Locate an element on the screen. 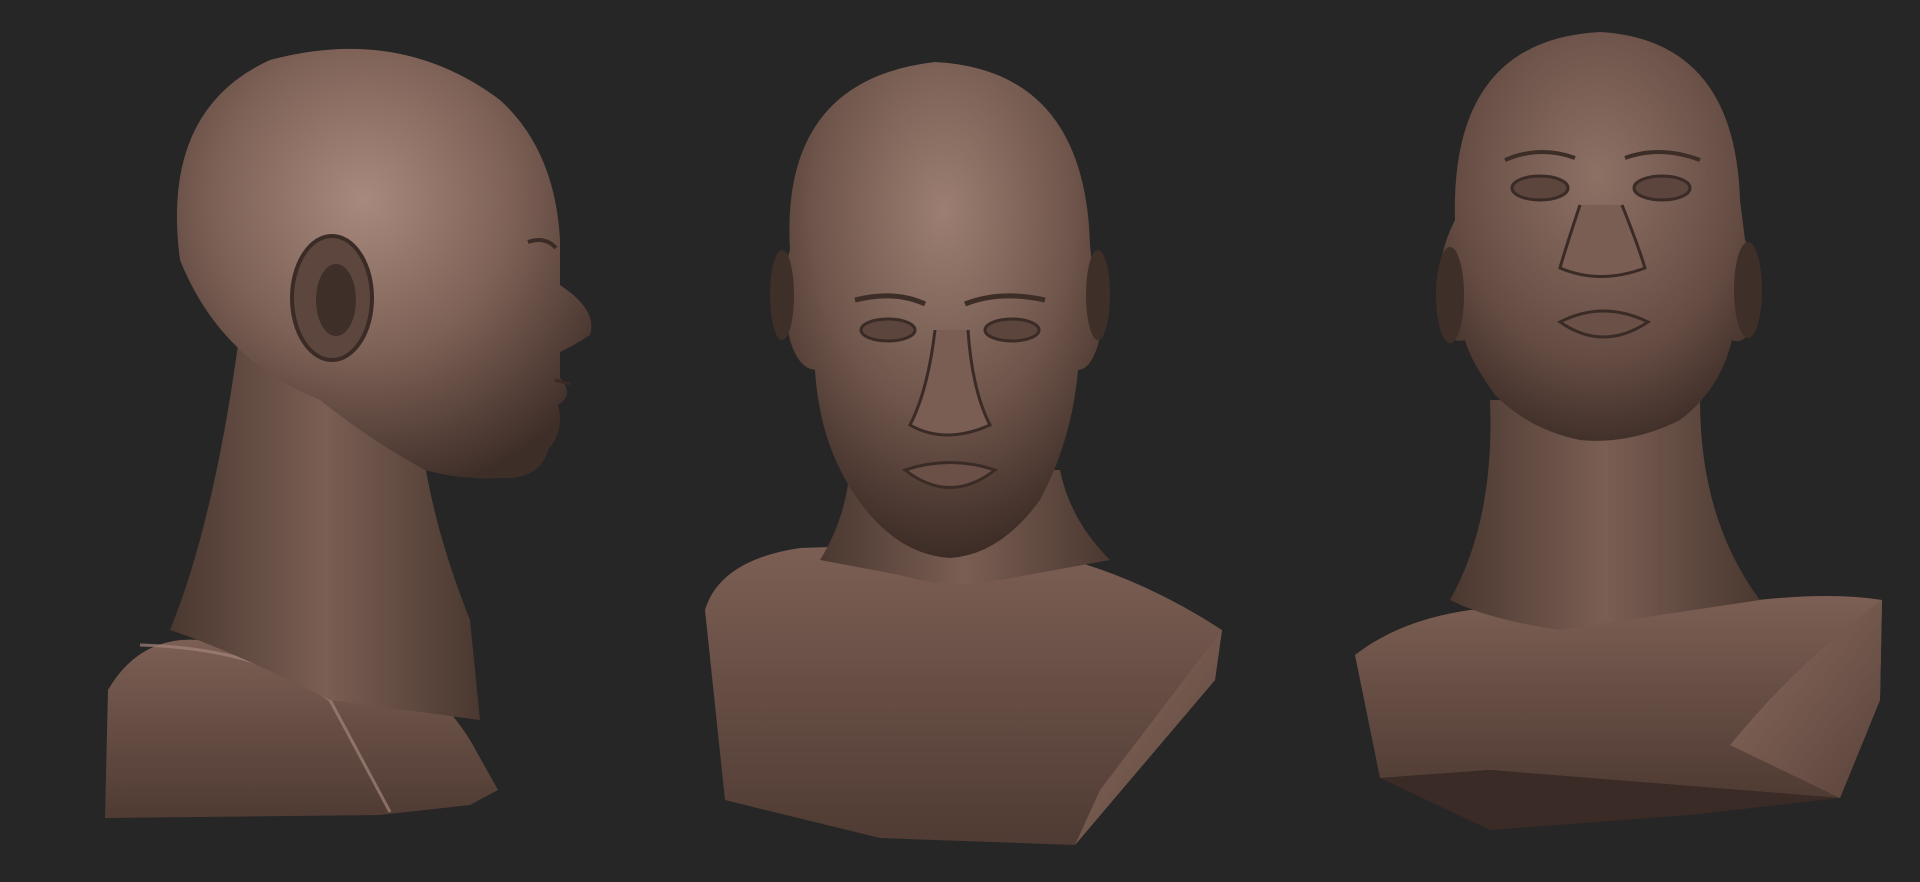  bust-front-eye-right is located at coordinates (1012, 330).